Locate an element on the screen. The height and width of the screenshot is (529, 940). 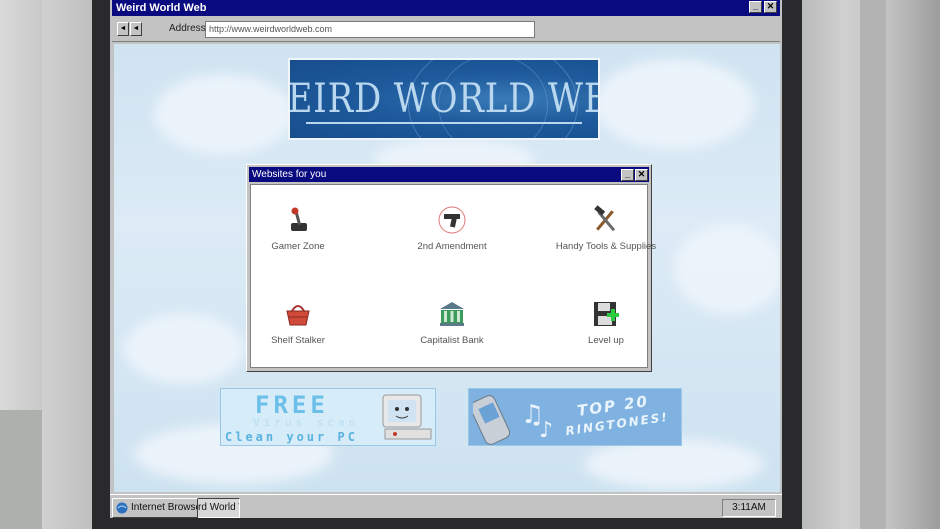
close-button: ✕ is located at coordinates (770, 7).